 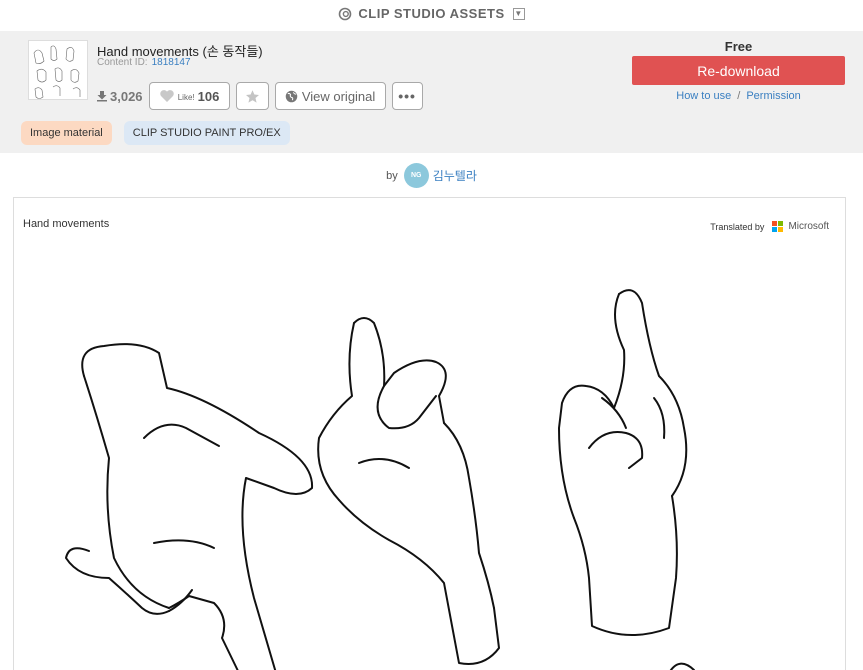 What do you see at coordinates (186, 97) in the screenshot?
I see `like-label: Like!` at bounding box center [186, 97].